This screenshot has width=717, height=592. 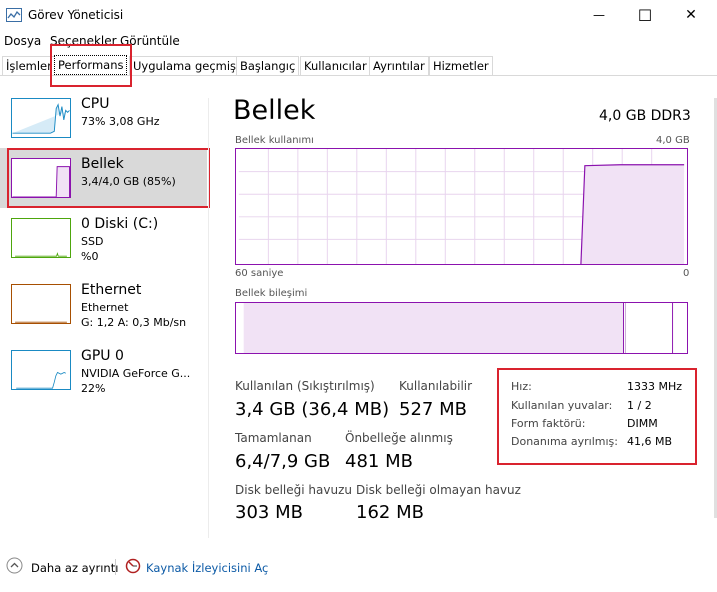 I want to click on sidebar-cpu-name: CPU, so click(x=95, y=104).